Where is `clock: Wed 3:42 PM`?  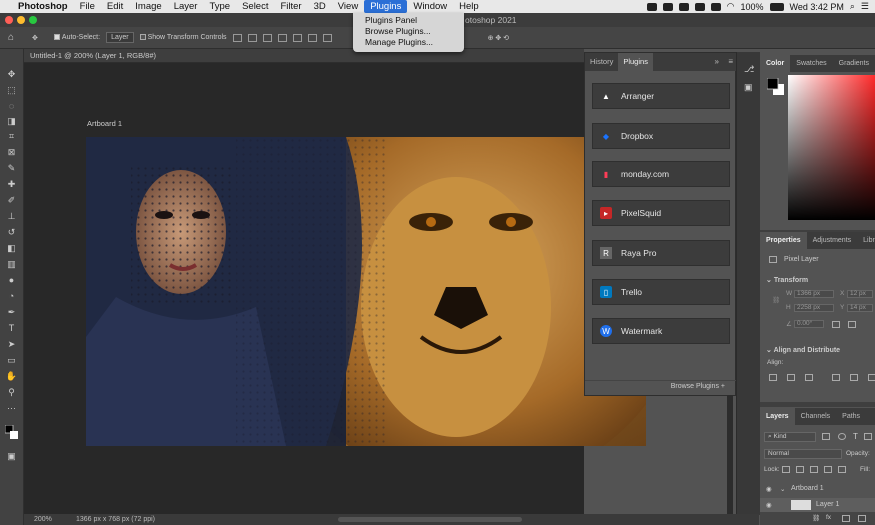 clock: Wed 3:42 PM is located at coordinates (817, 7).